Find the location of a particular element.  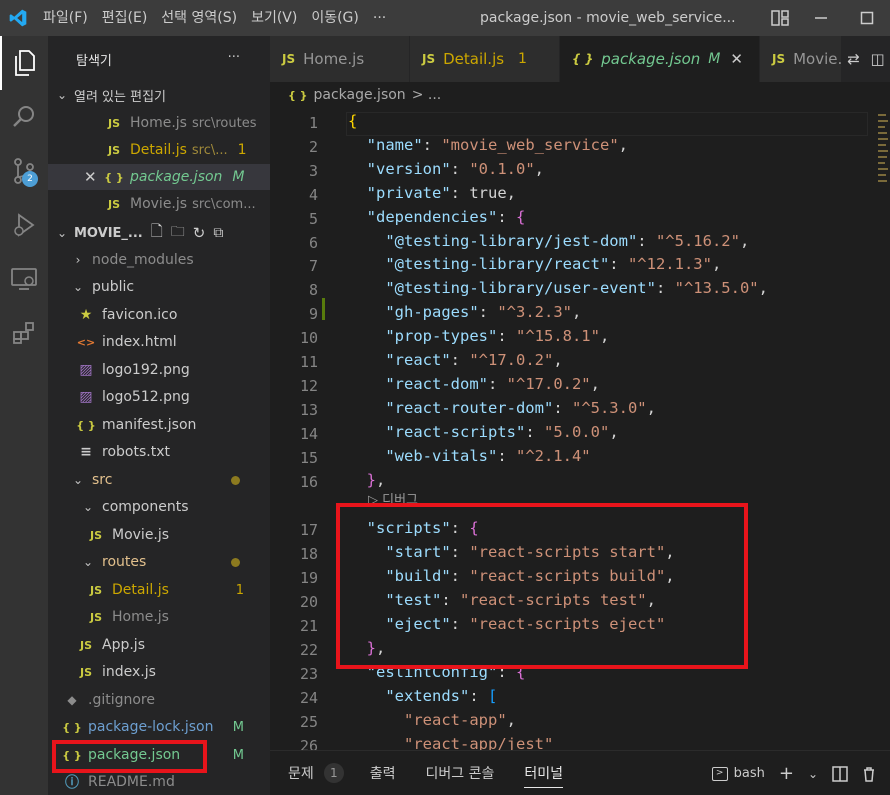

code-line: "prop-types": "^15.8.1", is located at coordinates (478, 336).